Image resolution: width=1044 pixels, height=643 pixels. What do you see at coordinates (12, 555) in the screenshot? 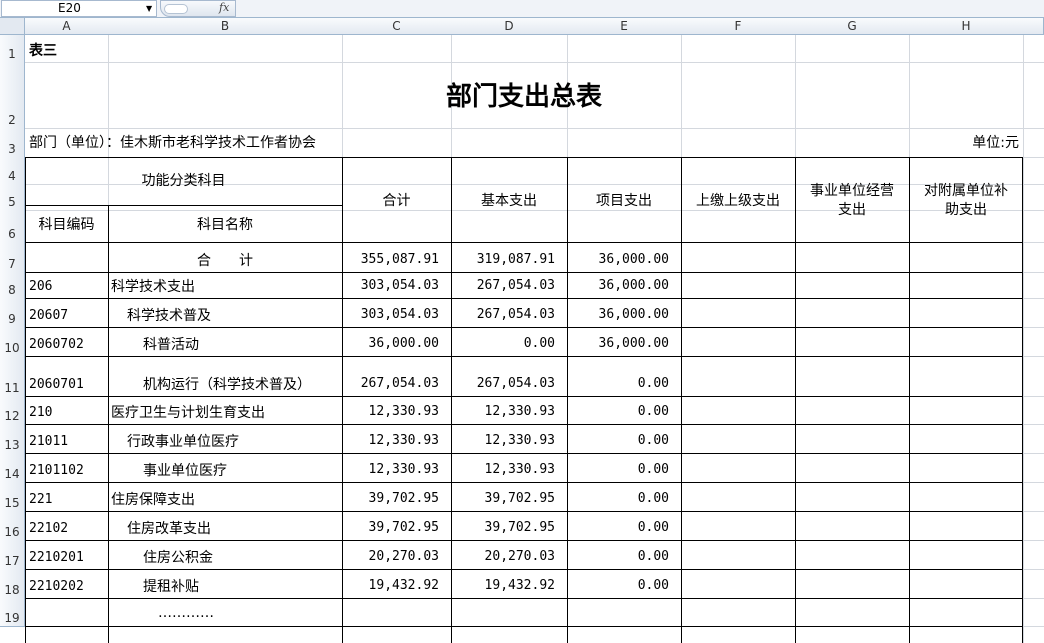
I see `row-header-17: 17` at bounding box center [12, 555].